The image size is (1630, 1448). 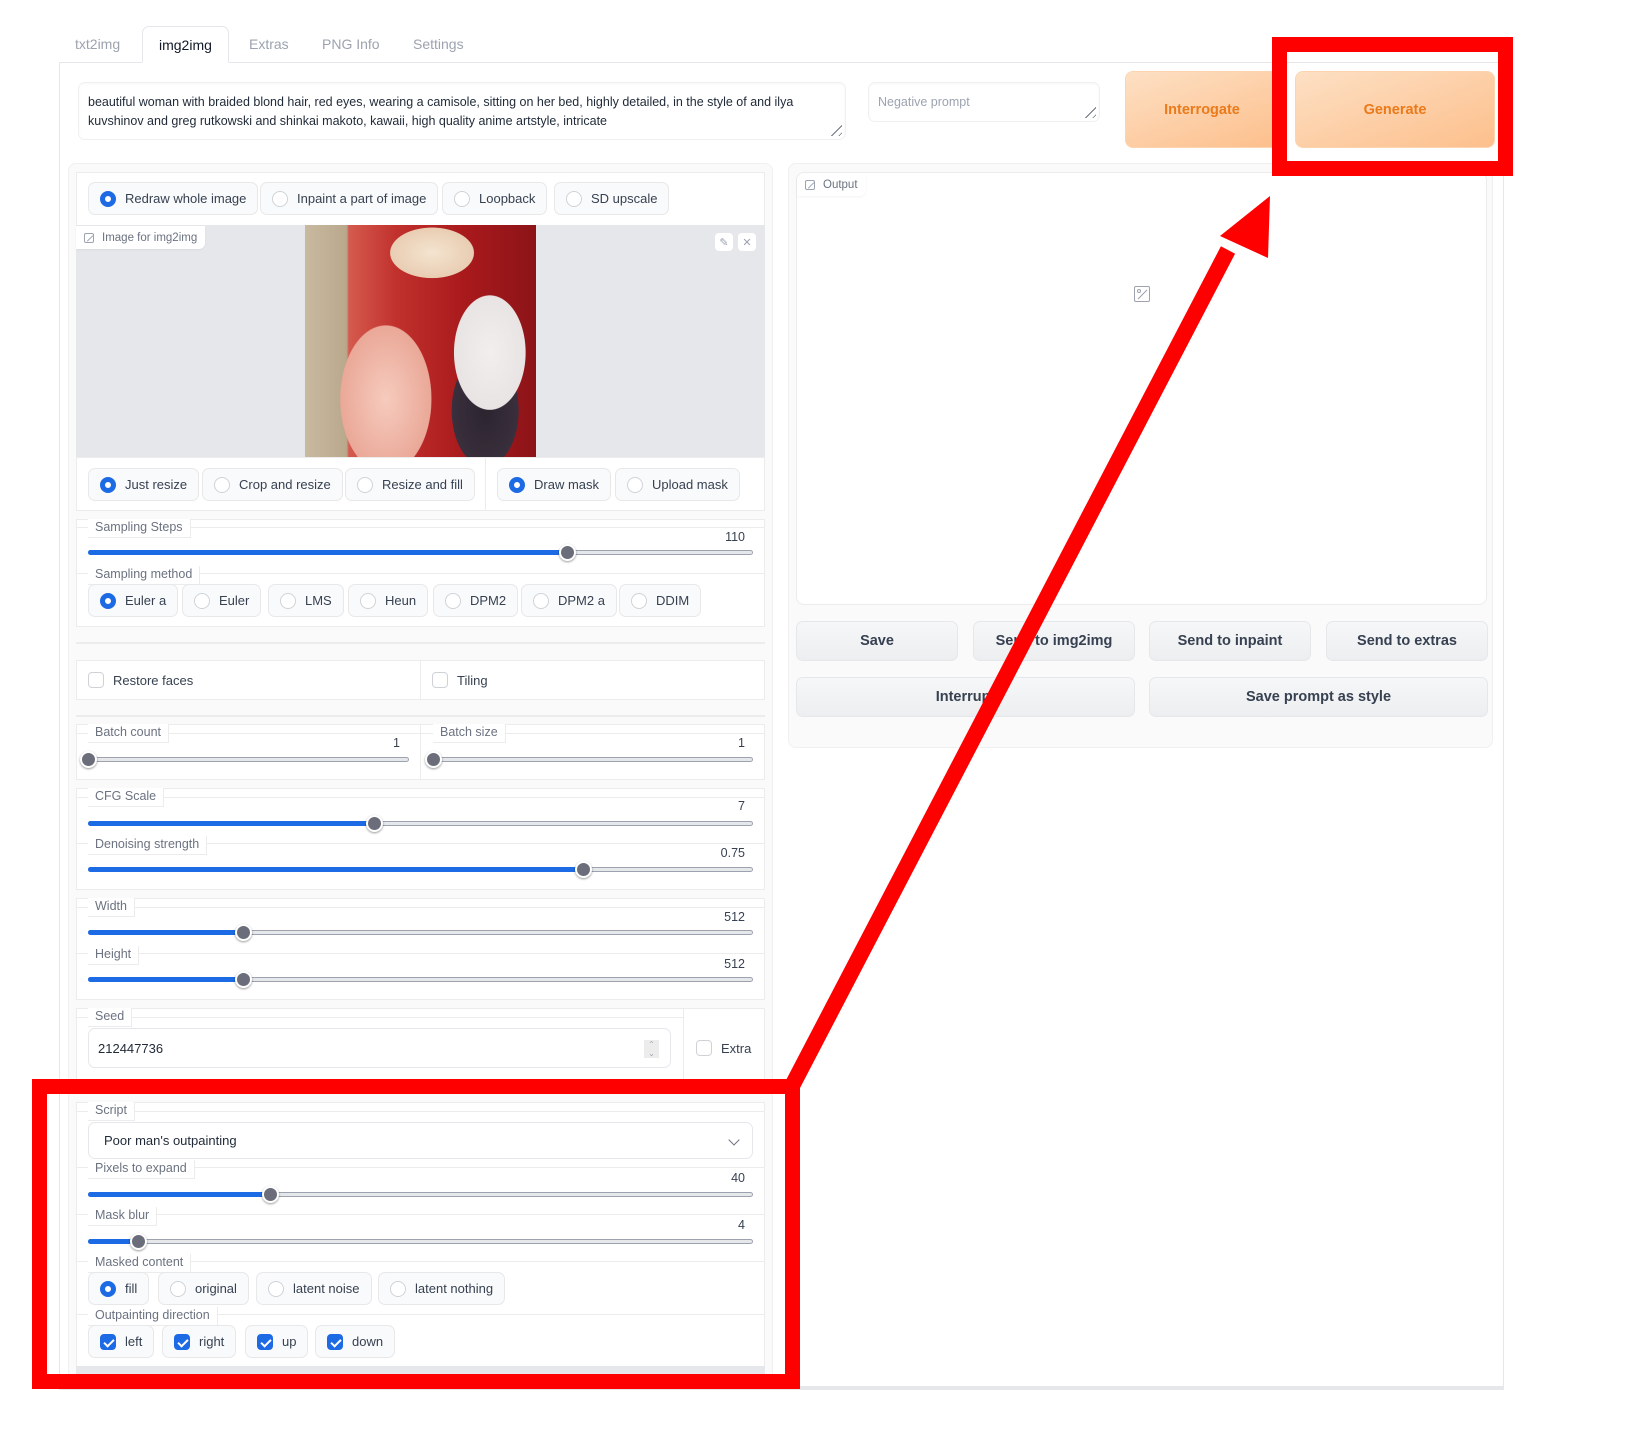 What do you see at coordinates (984, 102) in the screenshot?
I see `negative-prompt-input: Negative prompt` at bounding box center [984, 102].